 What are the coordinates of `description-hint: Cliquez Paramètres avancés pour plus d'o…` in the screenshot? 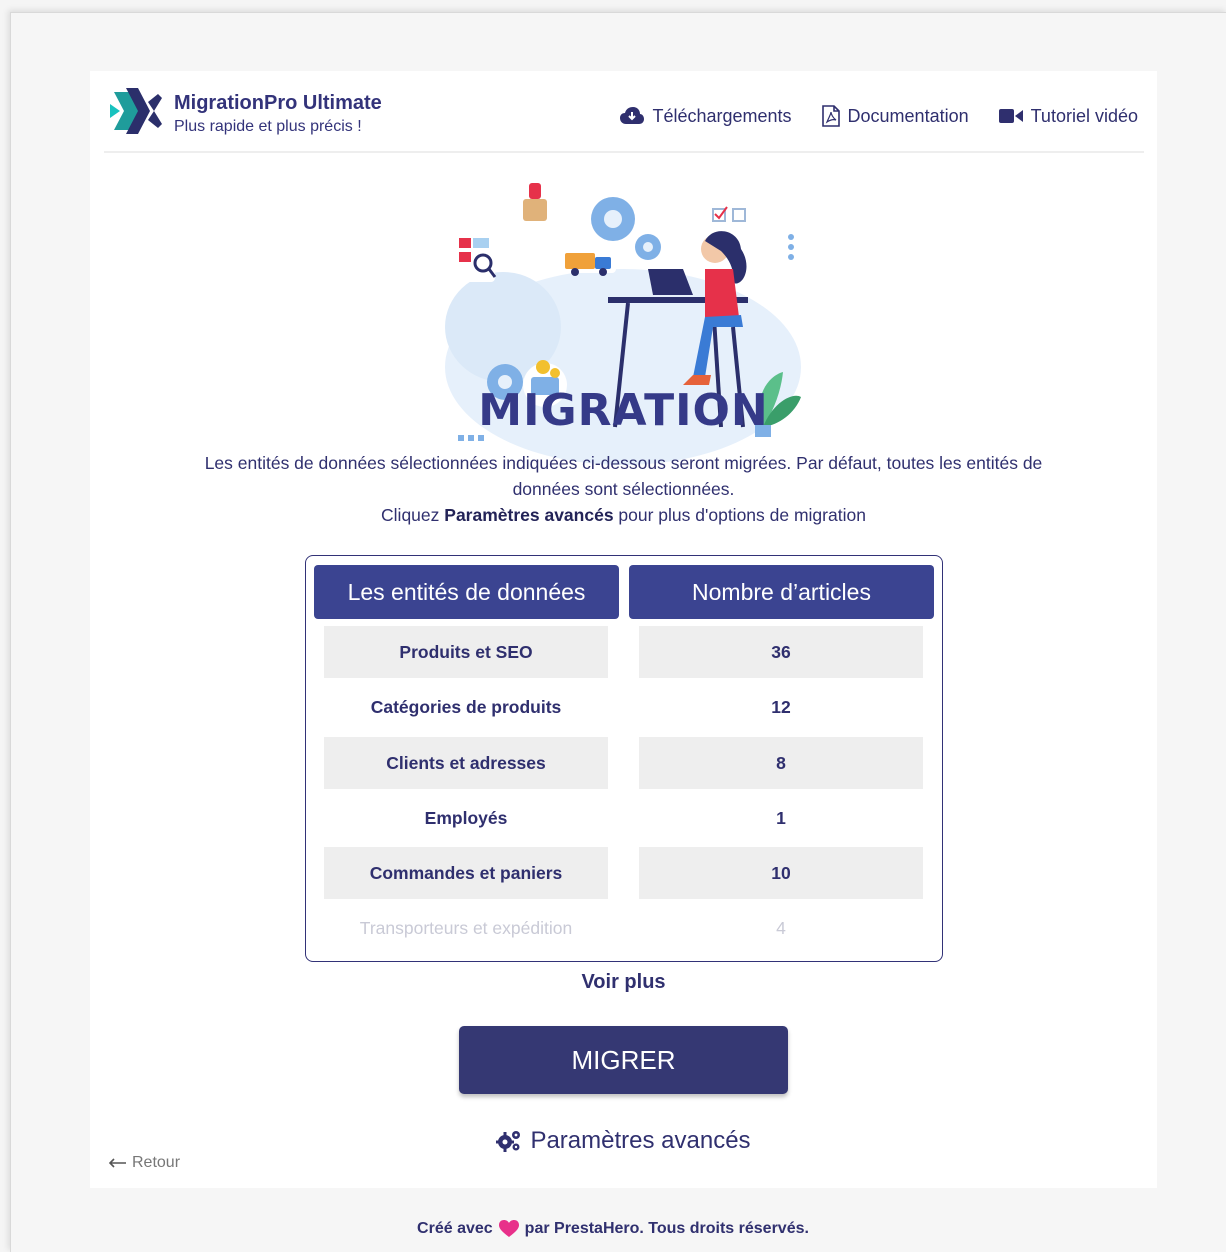 It's located at (623, 515).